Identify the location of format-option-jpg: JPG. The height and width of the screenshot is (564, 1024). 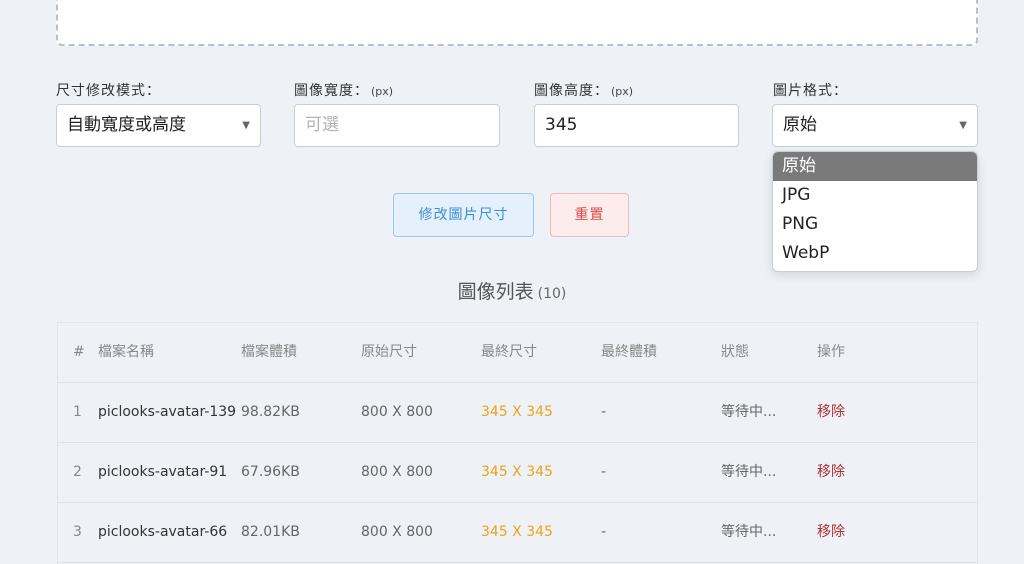
(875, 195).